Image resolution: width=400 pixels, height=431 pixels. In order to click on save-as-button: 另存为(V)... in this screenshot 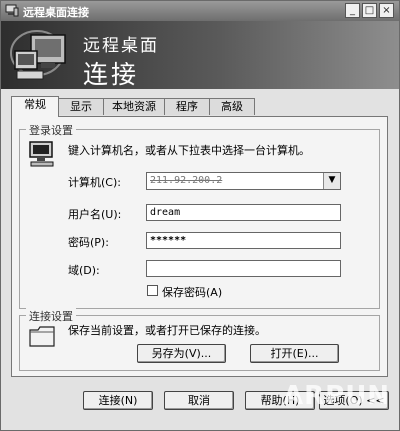, I will do `click(181, 353)`.